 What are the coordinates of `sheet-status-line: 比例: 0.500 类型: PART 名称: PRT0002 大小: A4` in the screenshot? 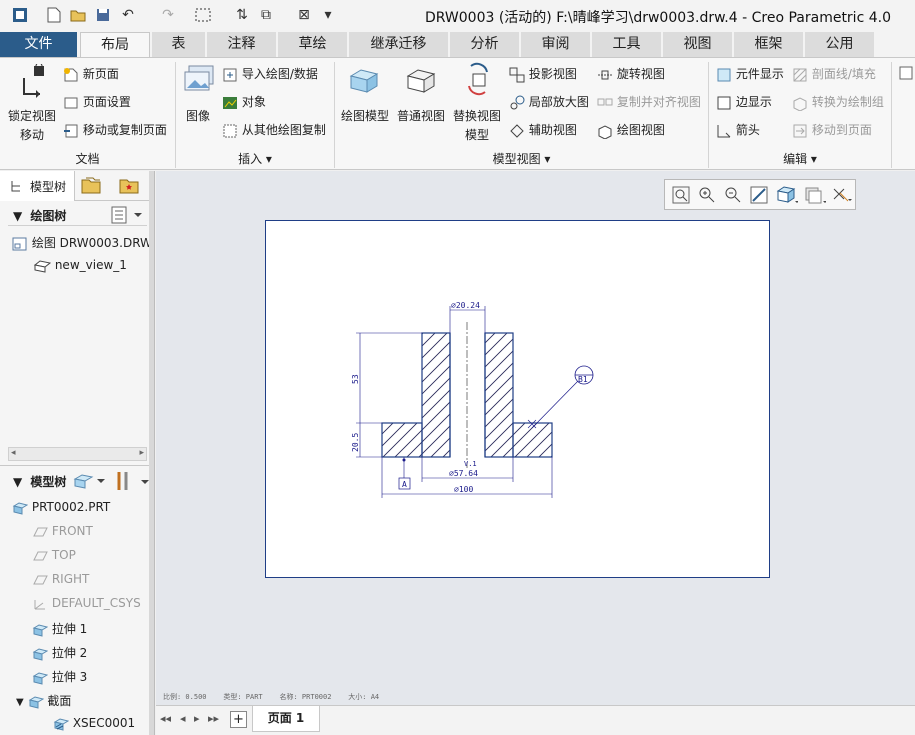 It's located at (271, 697).